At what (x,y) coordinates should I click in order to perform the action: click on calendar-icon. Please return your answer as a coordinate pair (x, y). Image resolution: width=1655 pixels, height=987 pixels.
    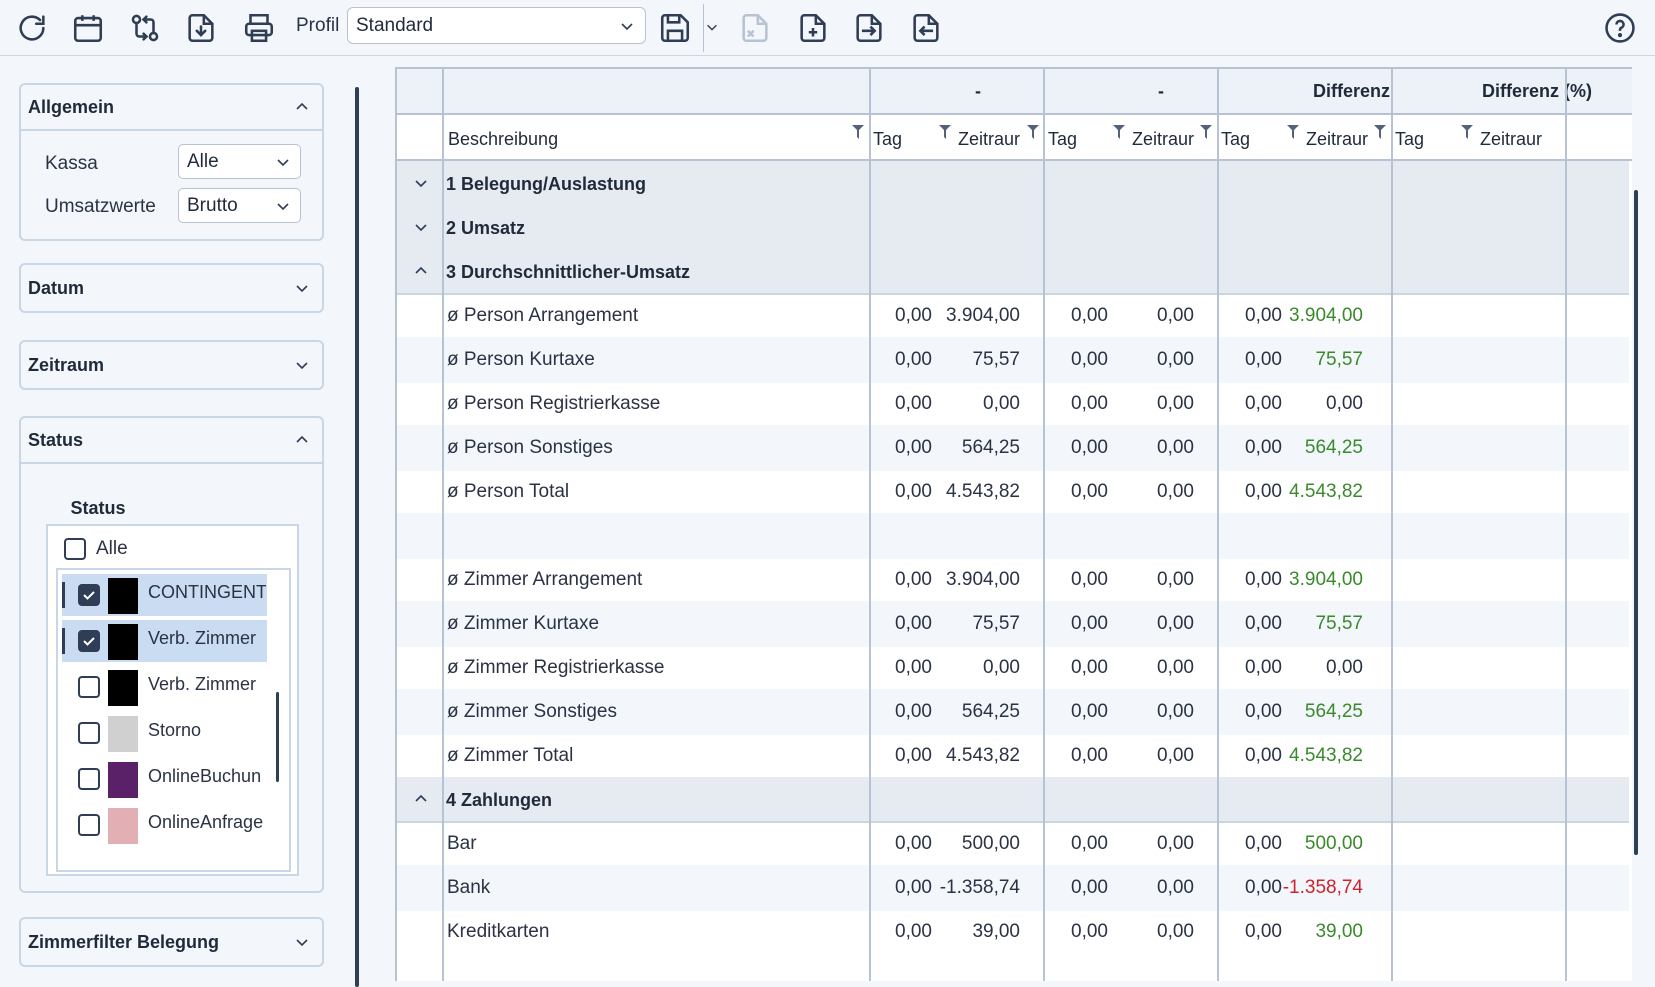
    Looking at the image, I should click on (88, 28).